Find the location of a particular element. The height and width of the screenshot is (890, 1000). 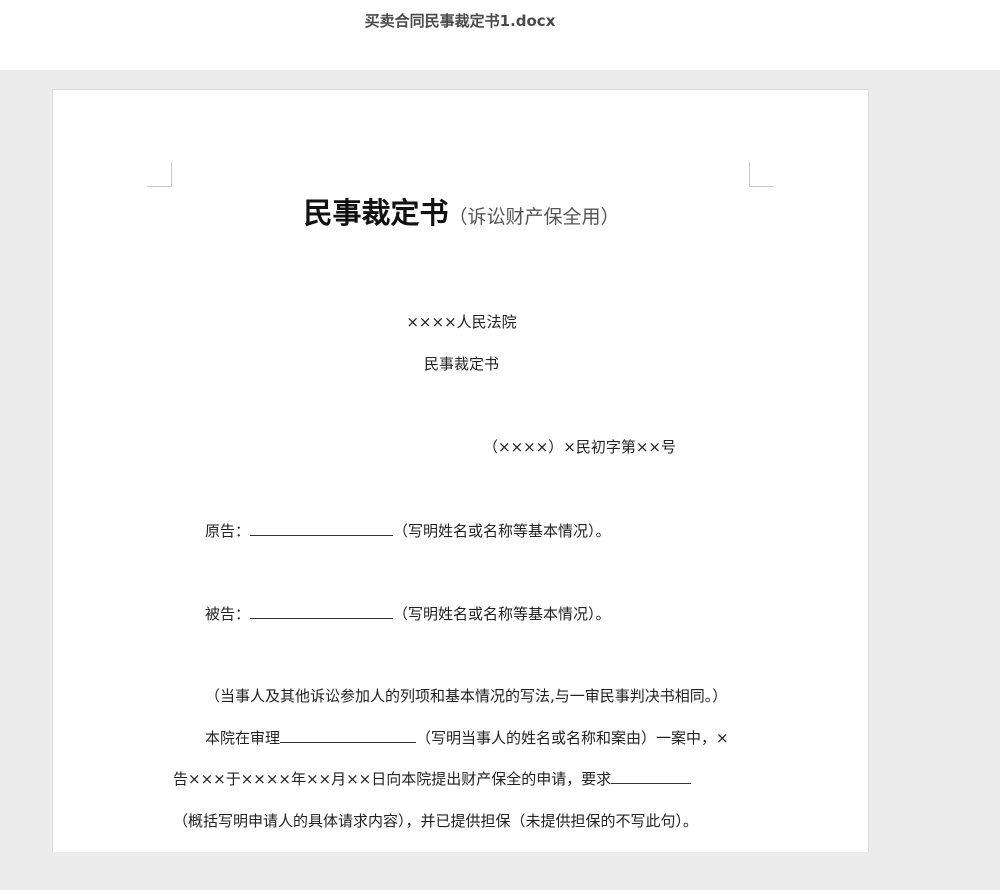

margin-corner-top-right is located at coordinates (761, 174).